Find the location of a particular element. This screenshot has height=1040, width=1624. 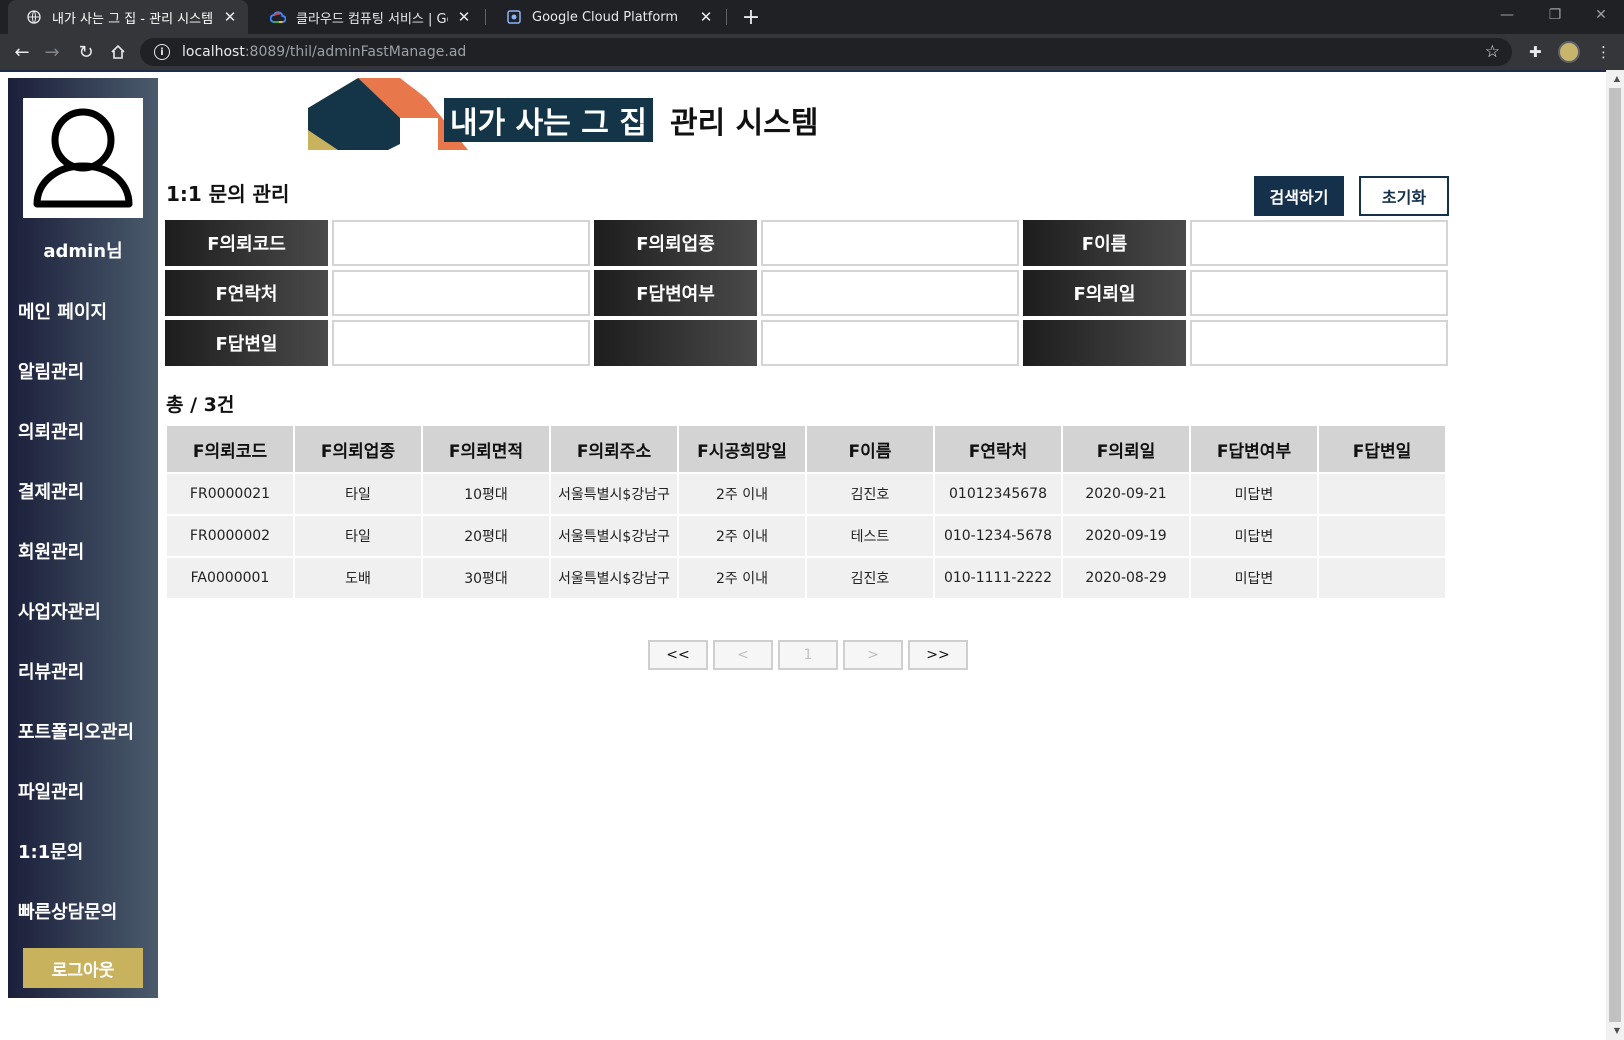

profile-avatar is located at coordinates (1569, 52).